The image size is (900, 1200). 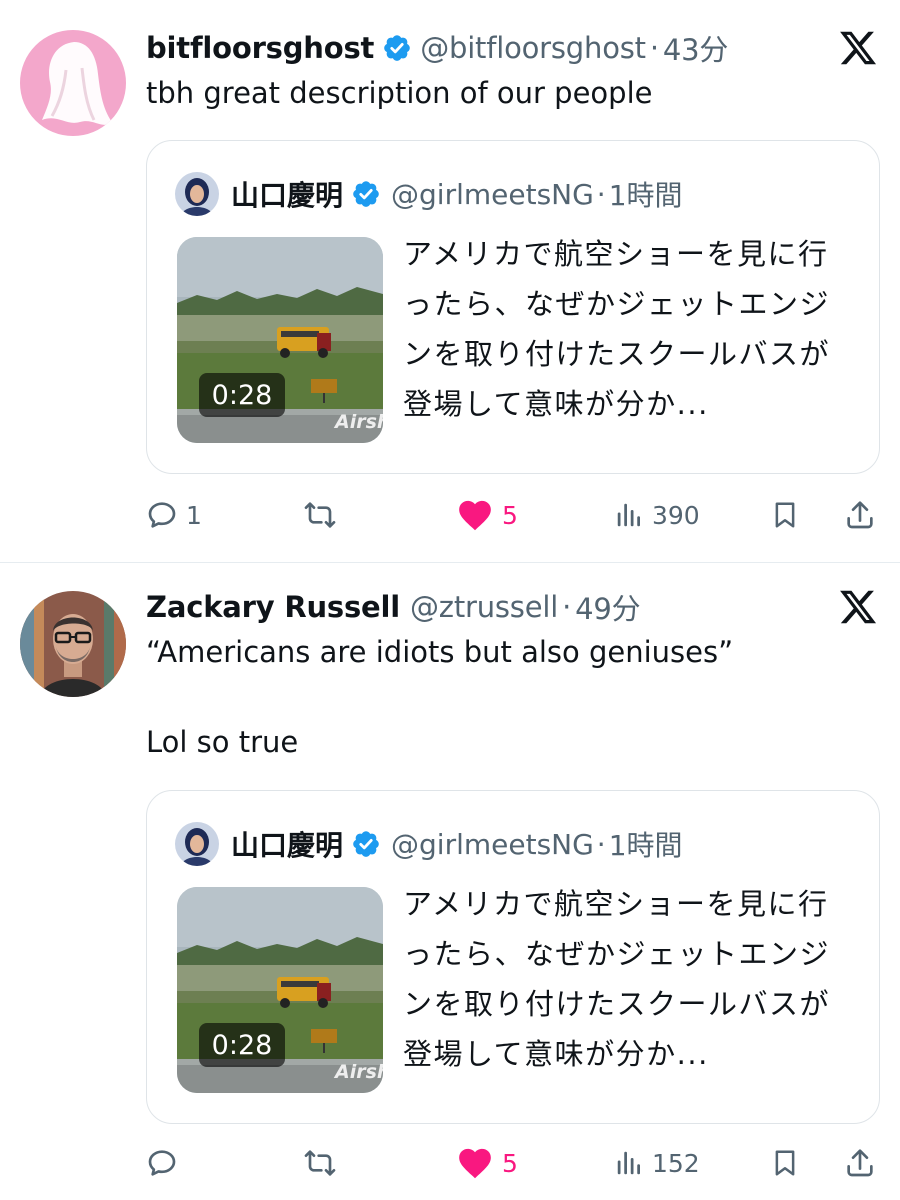 I want to click on reply-count: 1, so click(x=194, y=515).